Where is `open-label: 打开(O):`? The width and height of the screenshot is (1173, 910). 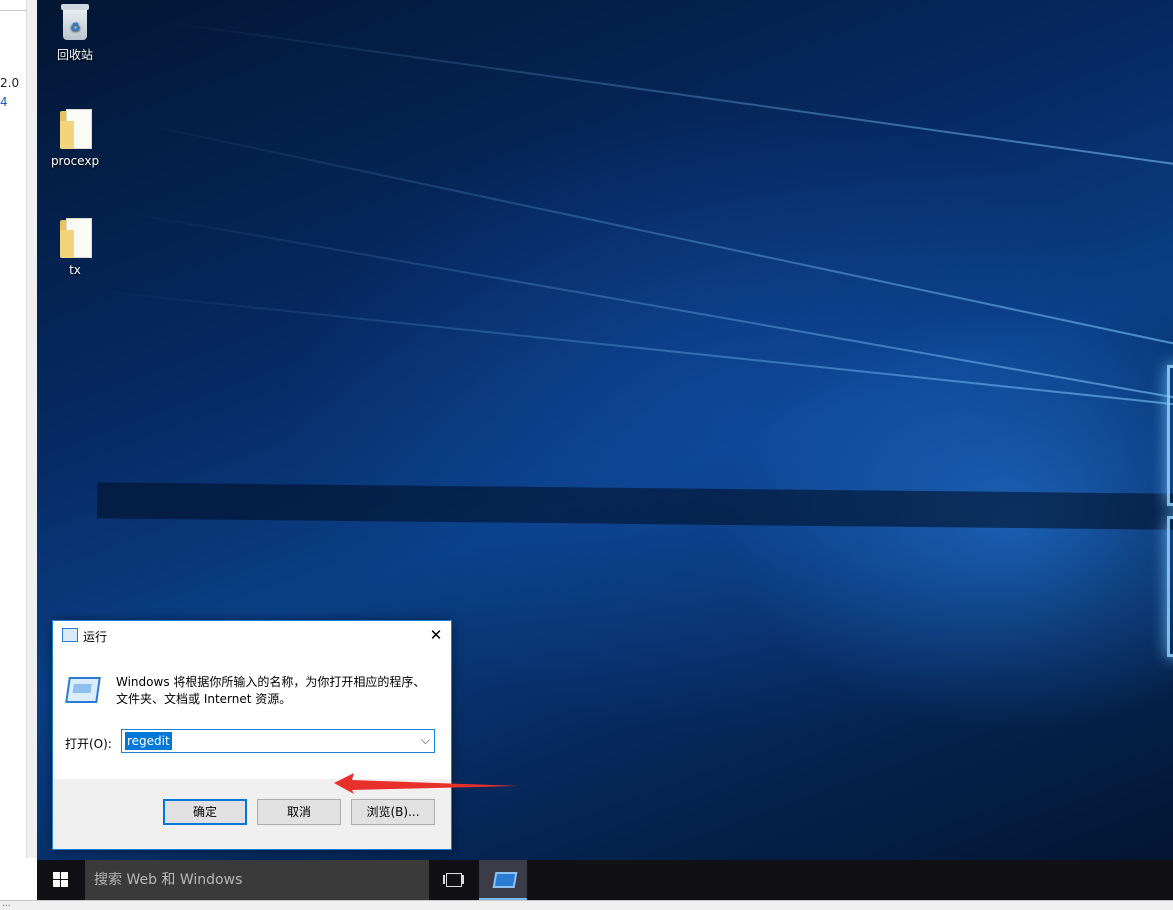 open-label: 打开(O): is located at coordinates (88, 744).